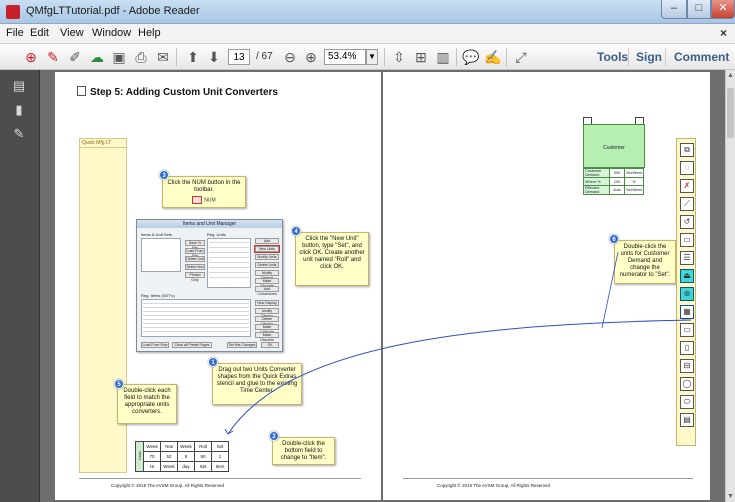 This screenshot has width=735, height=502. What do you see at coordinates (111, 33) in the screenshot?
I see `menu-window: Window` at bounding box center [111, 33].